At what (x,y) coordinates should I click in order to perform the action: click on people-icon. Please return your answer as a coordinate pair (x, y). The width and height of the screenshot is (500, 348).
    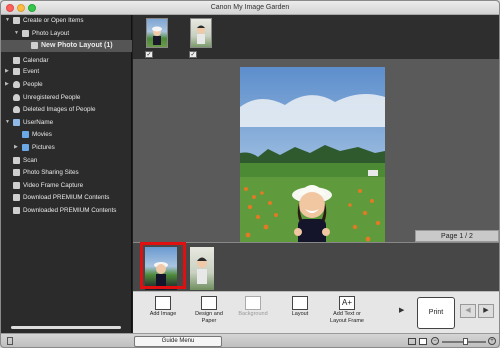
    Looking at the image, I should click on (16, 84).